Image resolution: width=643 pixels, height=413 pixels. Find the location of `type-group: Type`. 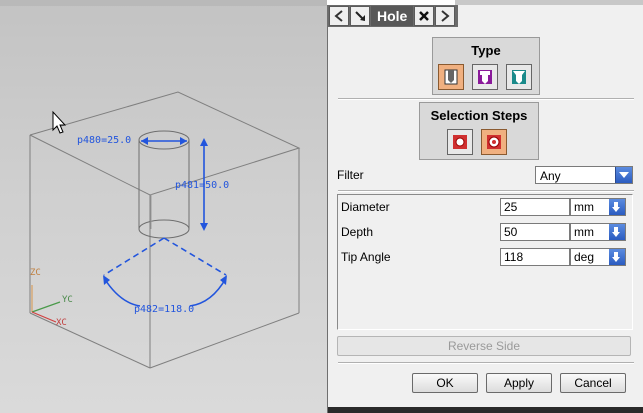

type-group: Type is located at coordinates (486, 66).